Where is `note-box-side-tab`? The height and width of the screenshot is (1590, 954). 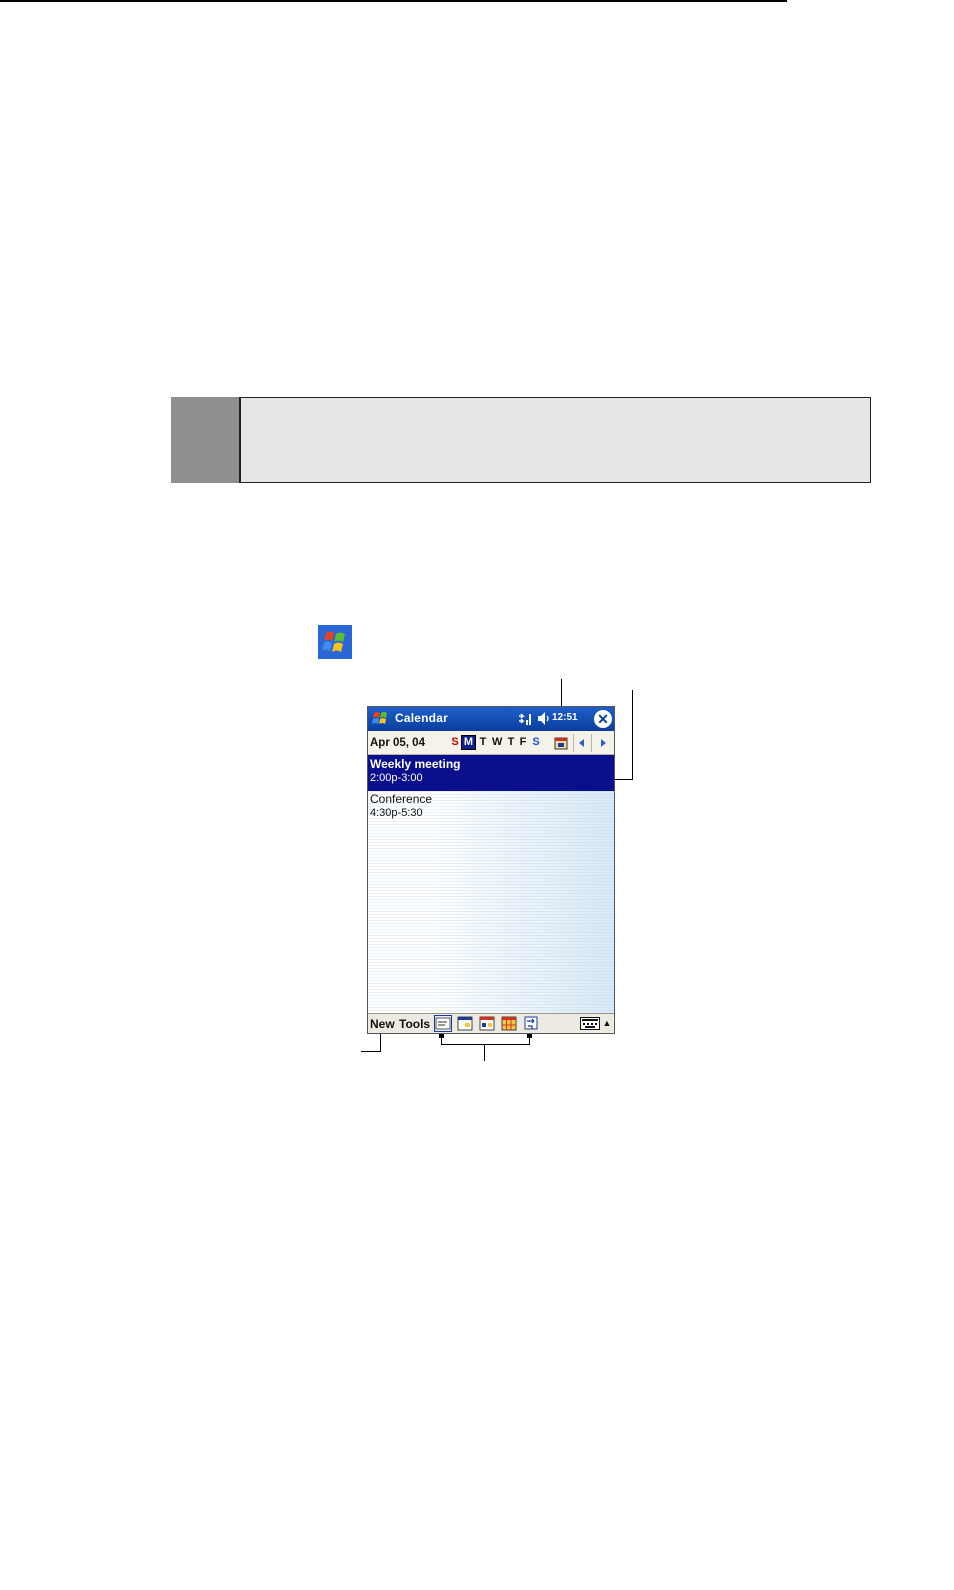
note-box-side-tab is located at coordinates (206, 440).